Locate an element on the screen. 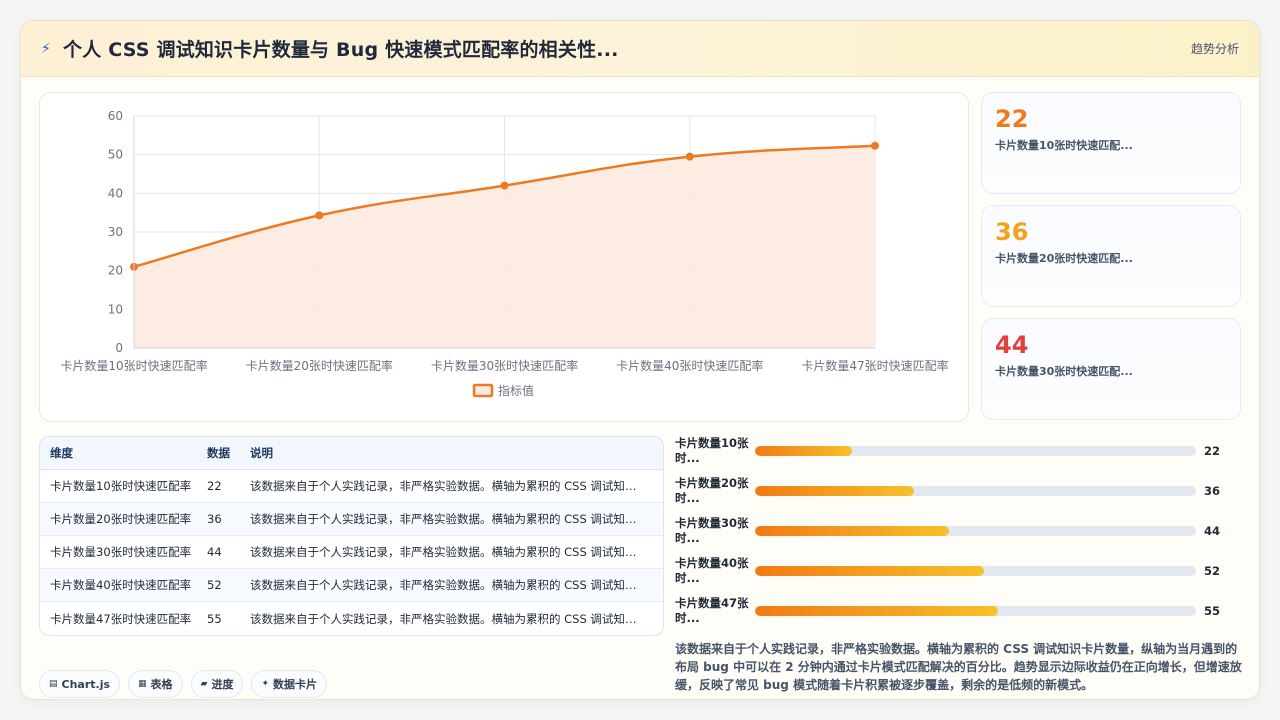 The width and height of the screenshot is (1280, 720). table-cell-dimension: 卡片数量47张时快速匹配率 is located at coordinates (121, 618).